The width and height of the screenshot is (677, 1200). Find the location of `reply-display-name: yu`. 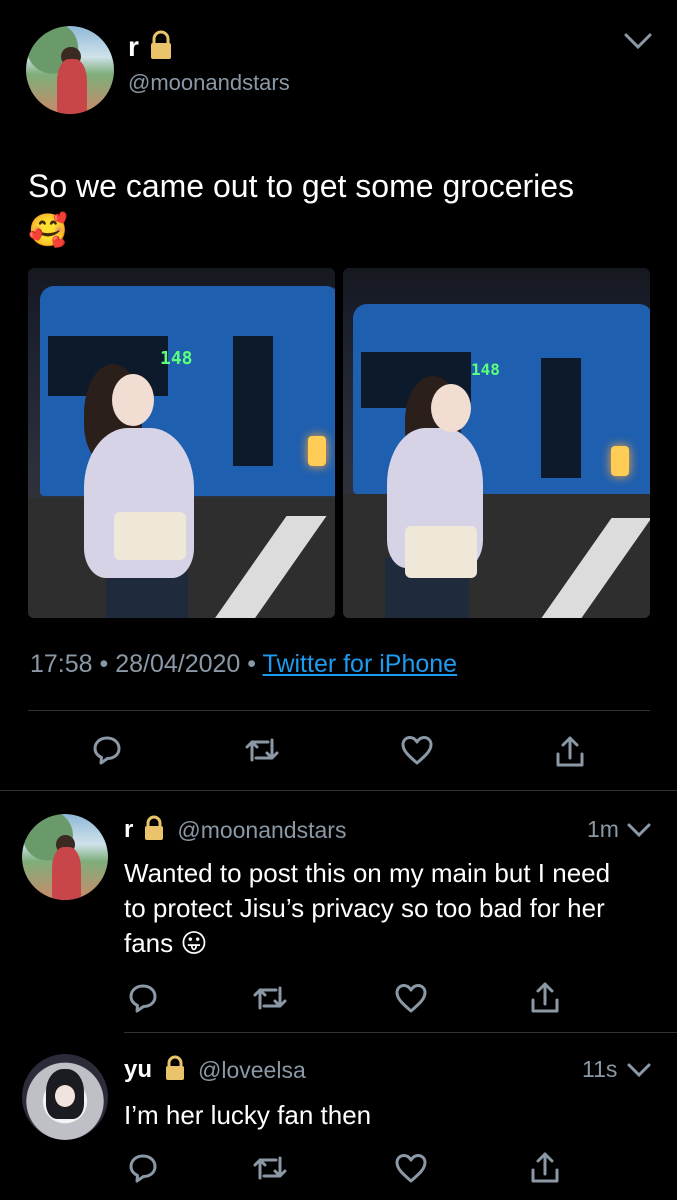

reply-display-name: yu is located at coordinates (138, 1070).